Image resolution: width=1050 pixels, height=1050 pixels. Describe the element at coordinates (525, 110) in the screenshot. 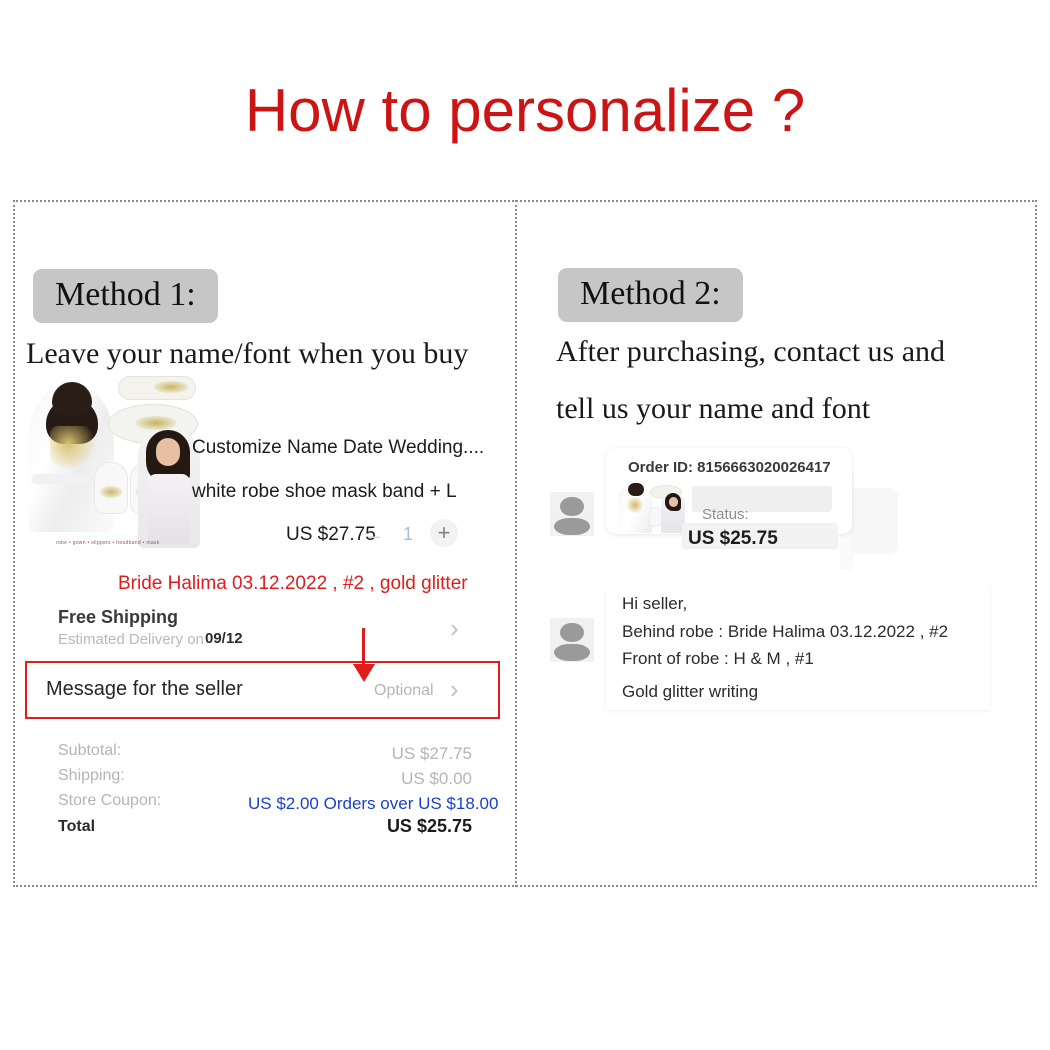

I see `page-title: How to personalize ?` at that location.